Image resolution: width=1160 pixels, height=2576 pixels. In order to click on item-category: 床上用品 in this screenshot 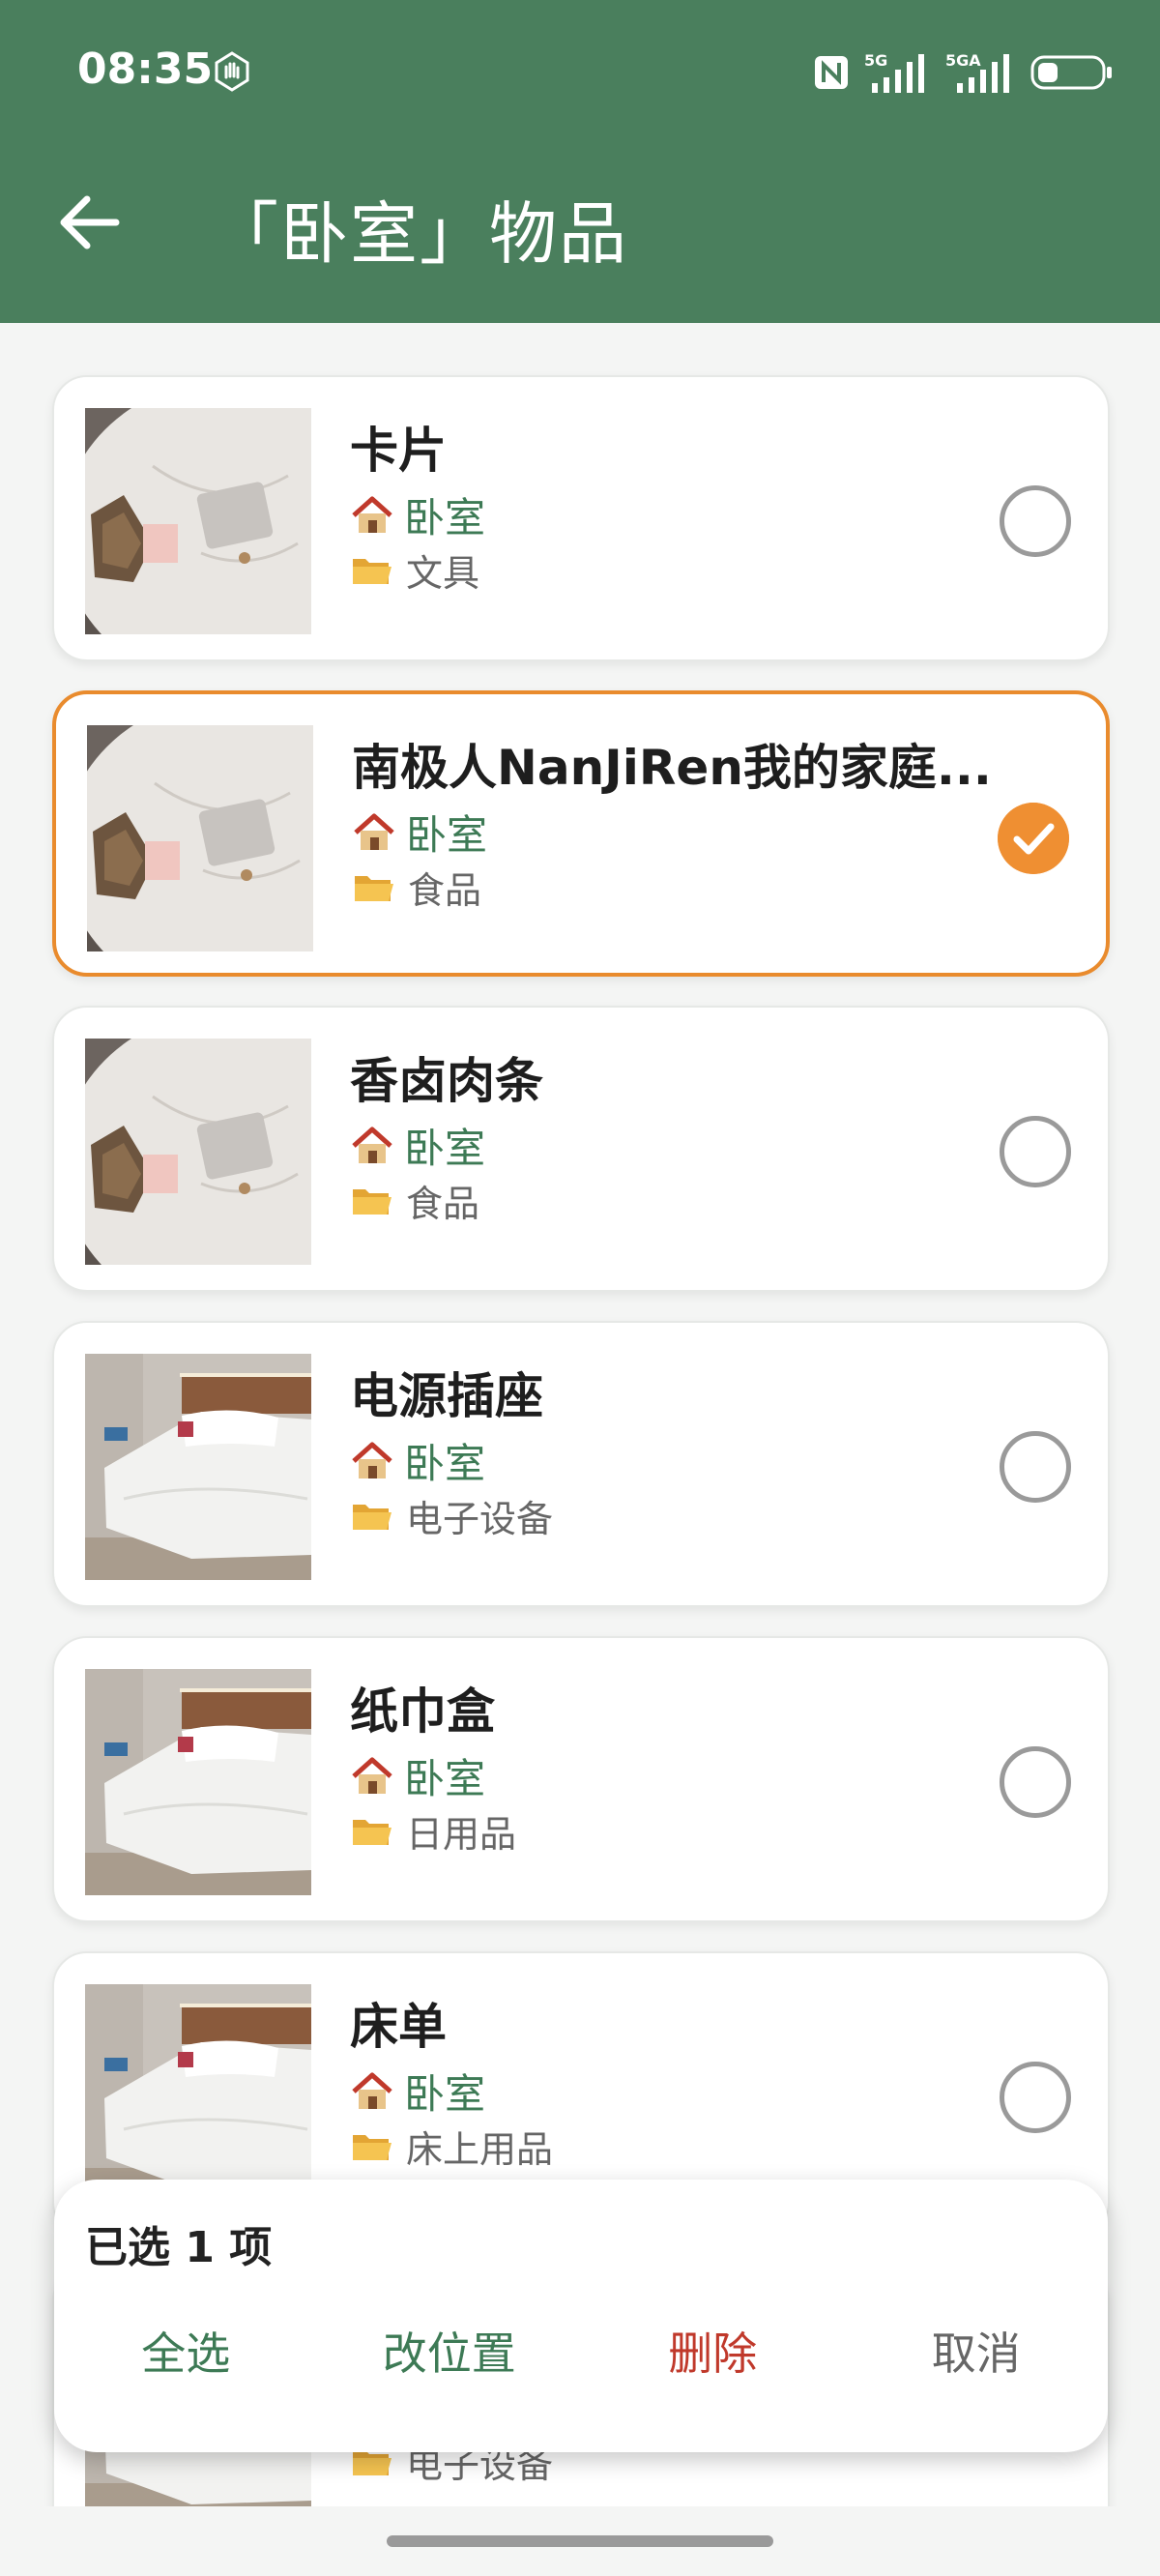, I will do `click(451, 2146)`.